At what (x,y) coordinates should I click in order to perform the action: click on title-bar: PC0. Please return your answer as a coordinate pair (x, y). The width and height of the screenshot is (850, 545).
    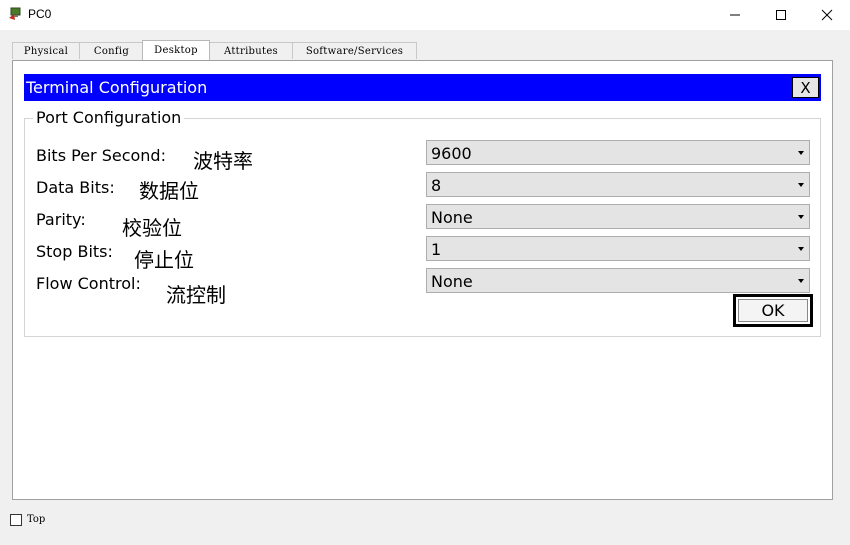
    Looking at the image, I should click on (425, 15).